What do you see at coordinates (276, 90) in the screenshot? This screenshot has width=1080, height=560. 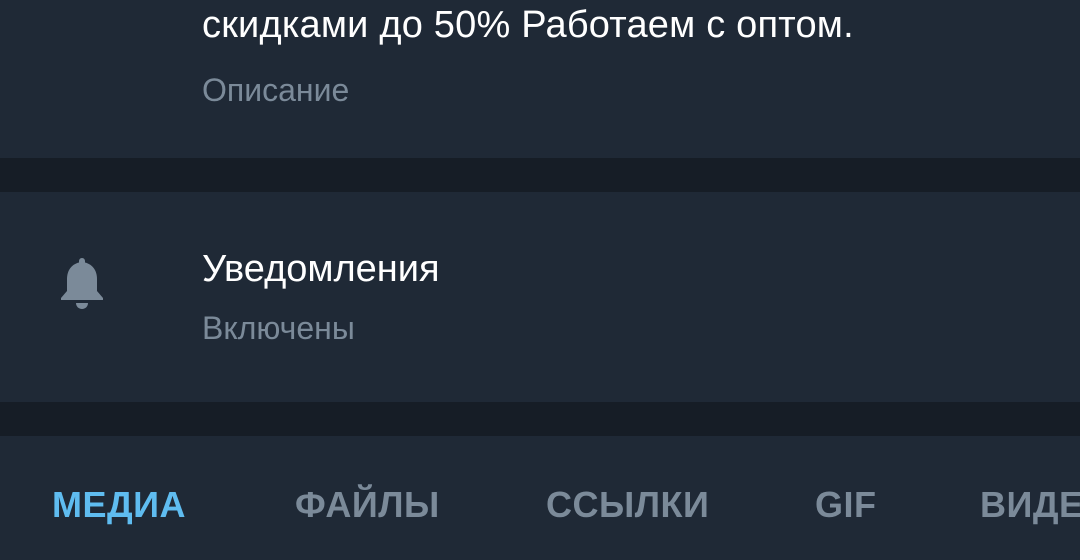 I see `description-label: Описание` at bounding box center [276, 90].